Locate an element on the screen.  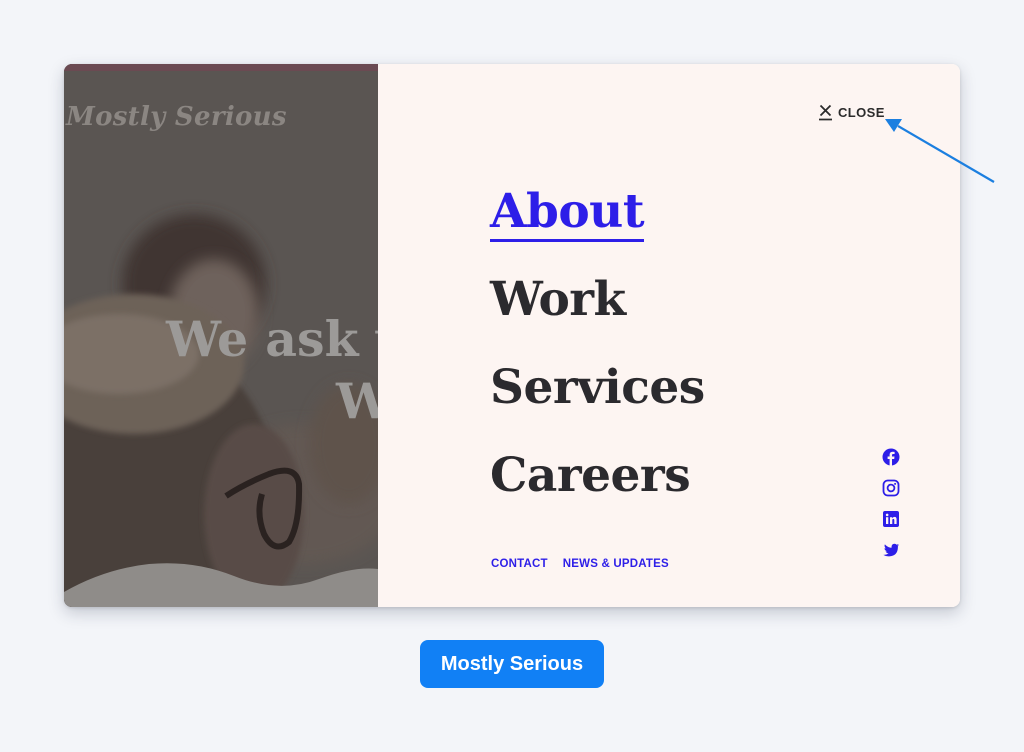
nav-item-work: Work is located at coordinates (597, 300).